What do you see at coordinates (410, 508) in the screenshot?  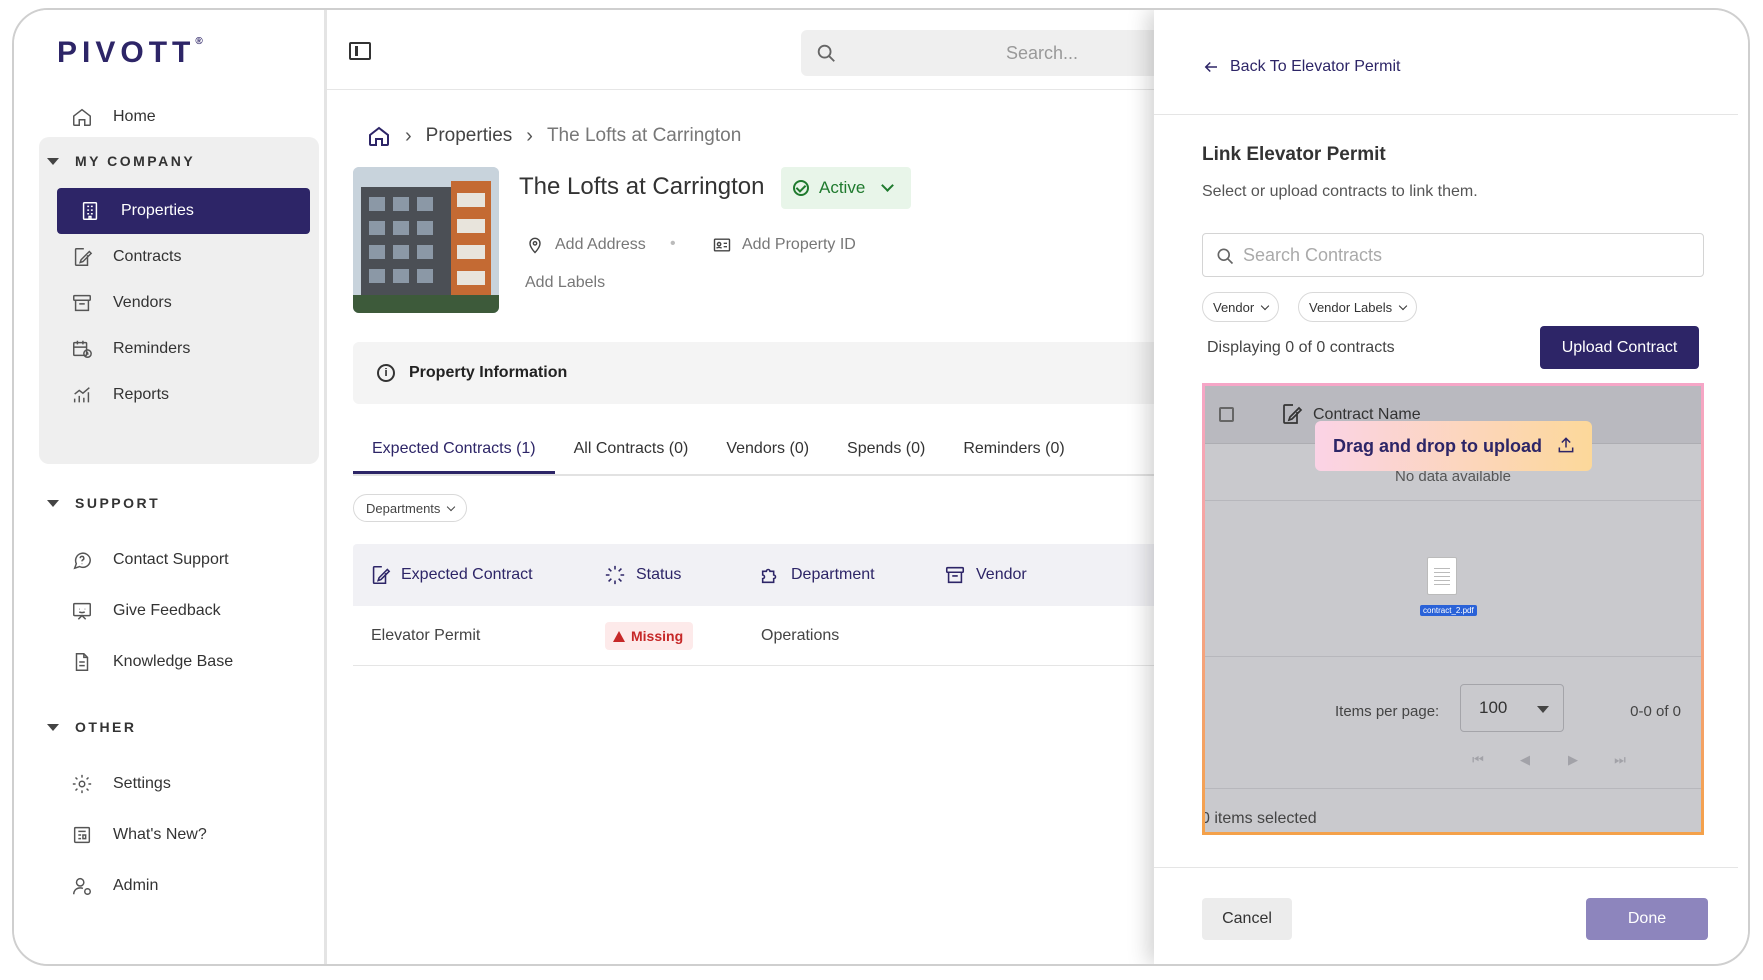 I see `departments-filter: Departments` at bounding box center [410, 508].